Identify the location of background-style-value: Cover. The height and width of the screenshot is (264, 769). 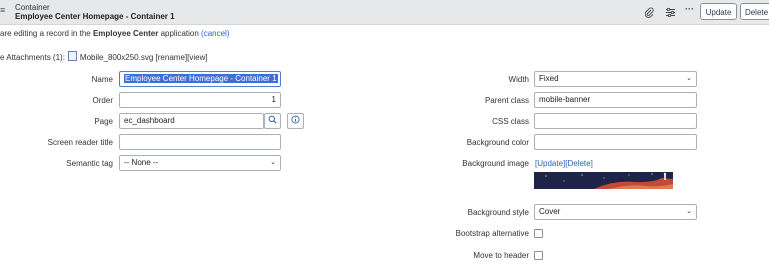
(550, 211).